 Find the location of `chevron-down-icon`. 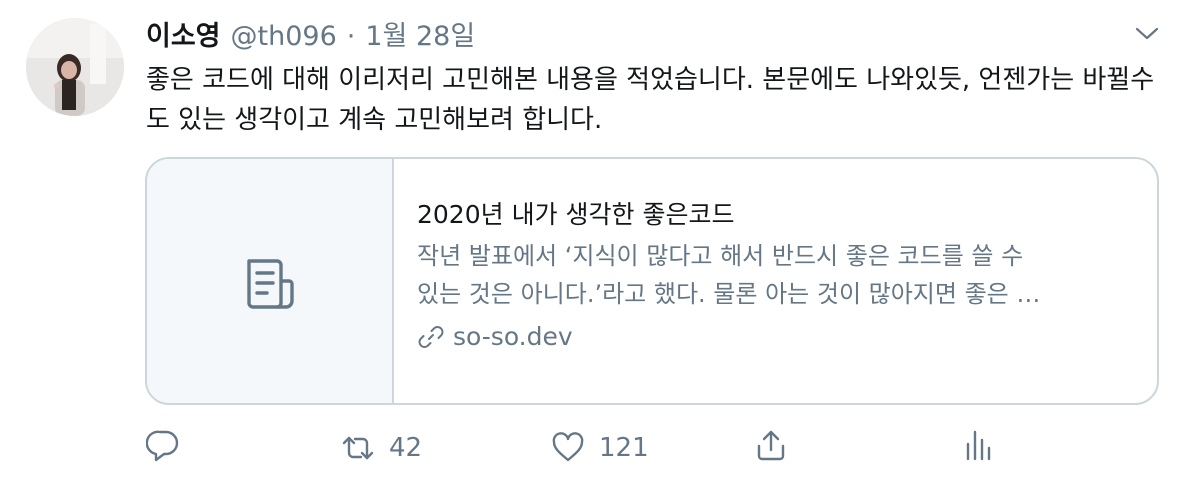

chevron-down-icon is located at coordinates (1147, 33).